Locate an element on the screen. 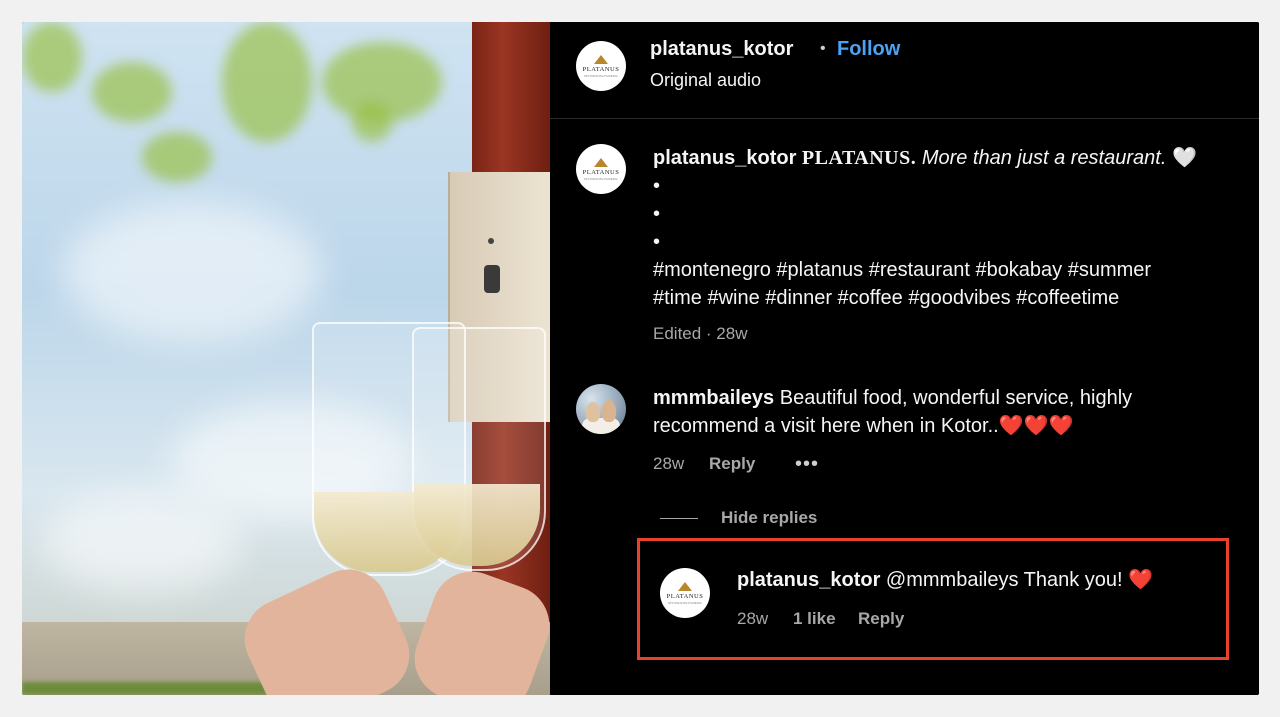  reply-avatar: PLATANUS RISTORANTE PIZZERIA is located at coordinates (685, 593).